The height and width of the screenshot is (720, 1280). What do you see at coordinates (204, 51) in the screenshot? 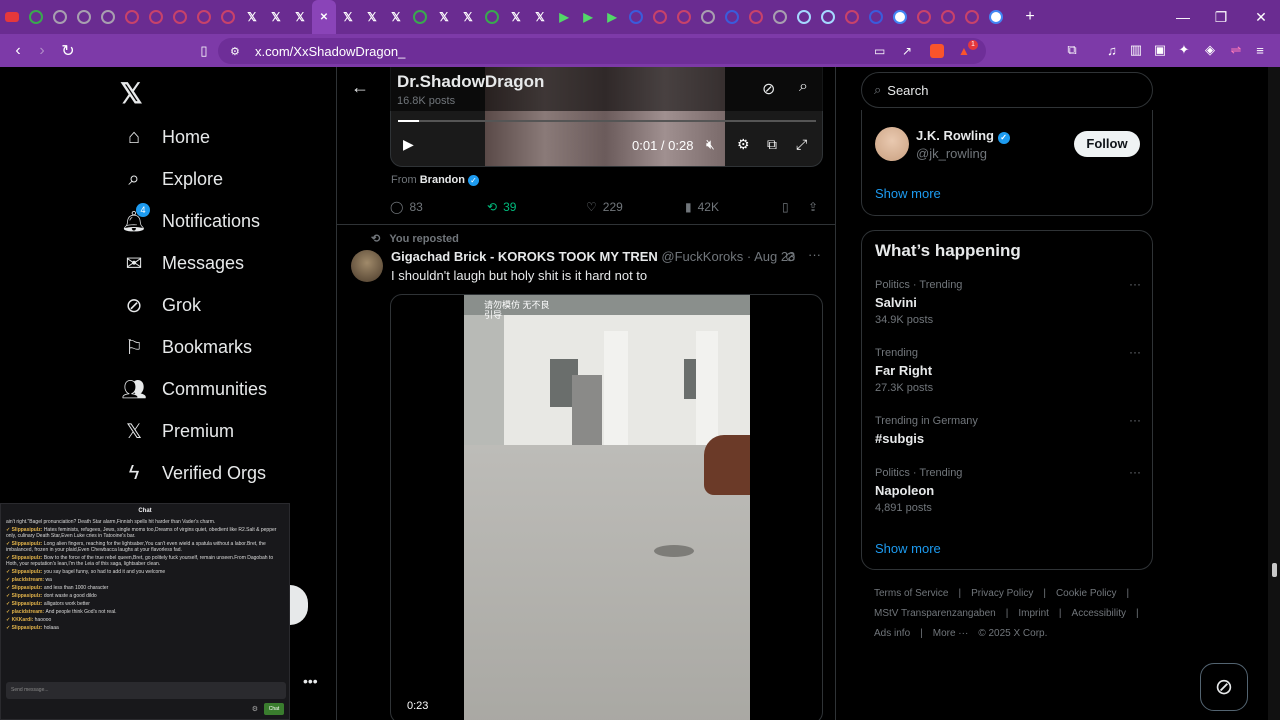
I see `bookmark-page-icon: ▯` at bounding box center [204, 51].